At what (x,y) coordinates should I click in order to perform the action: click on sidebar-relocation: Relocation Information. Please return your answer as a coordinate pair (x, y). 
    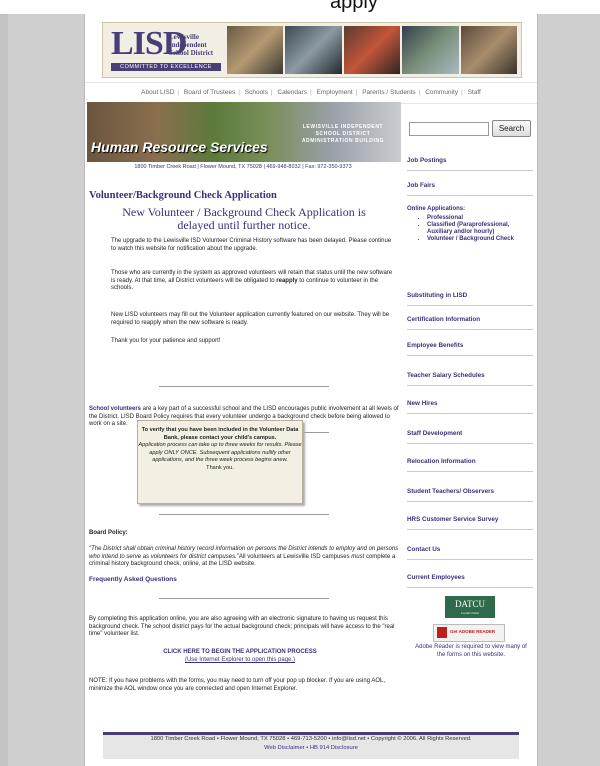
    Looking at the image, I should click on (470, 465).